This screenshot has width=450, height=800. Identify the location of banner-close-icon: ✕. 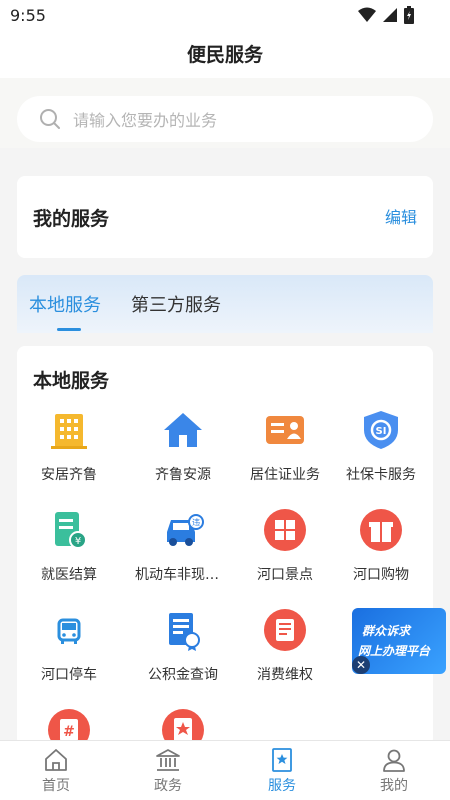
(361, 665).